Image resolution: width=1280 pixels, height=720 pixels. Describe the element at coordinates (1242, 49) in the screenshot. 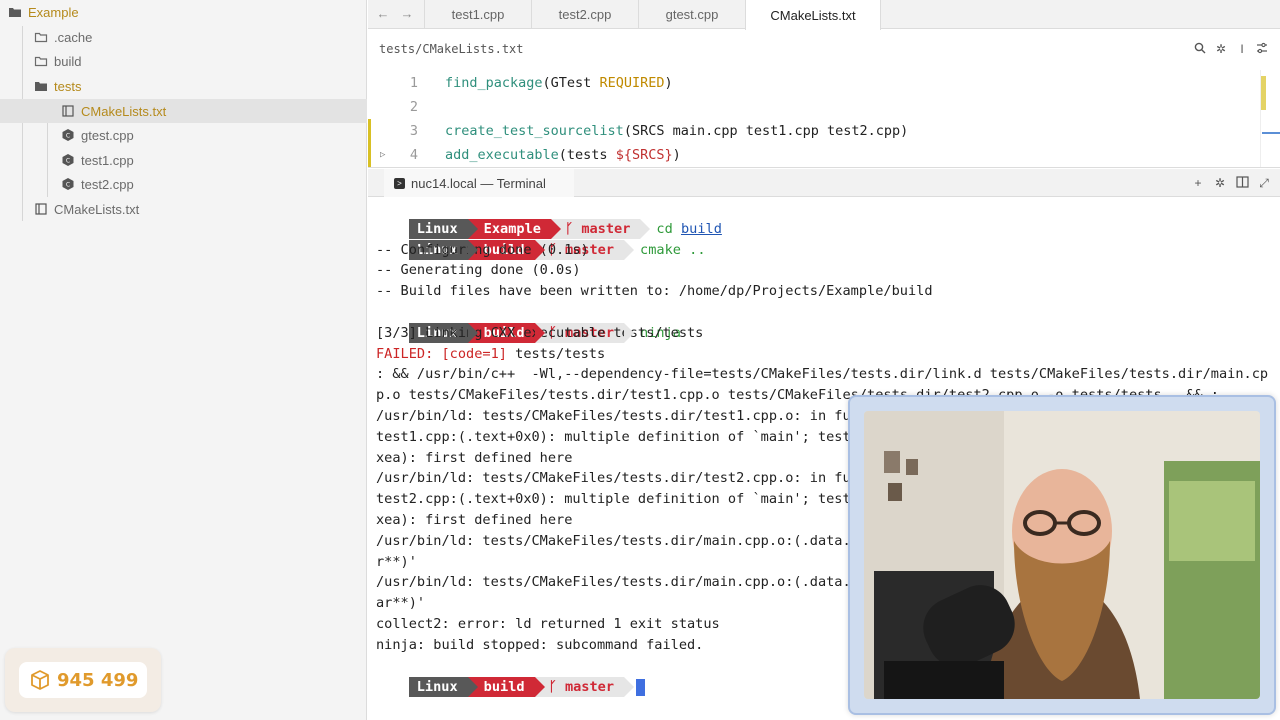

I see `text-cursor-icon: I` at that location.